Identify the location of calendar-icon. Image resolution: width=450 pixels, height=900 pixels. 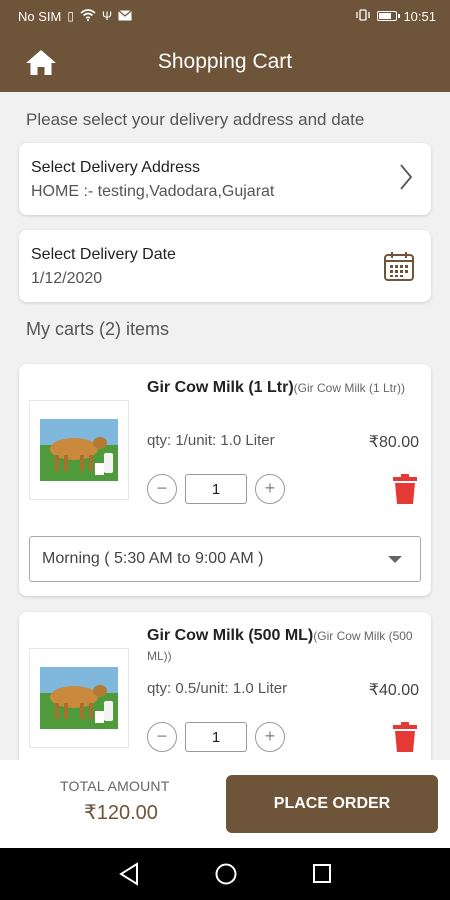
(399, 266).